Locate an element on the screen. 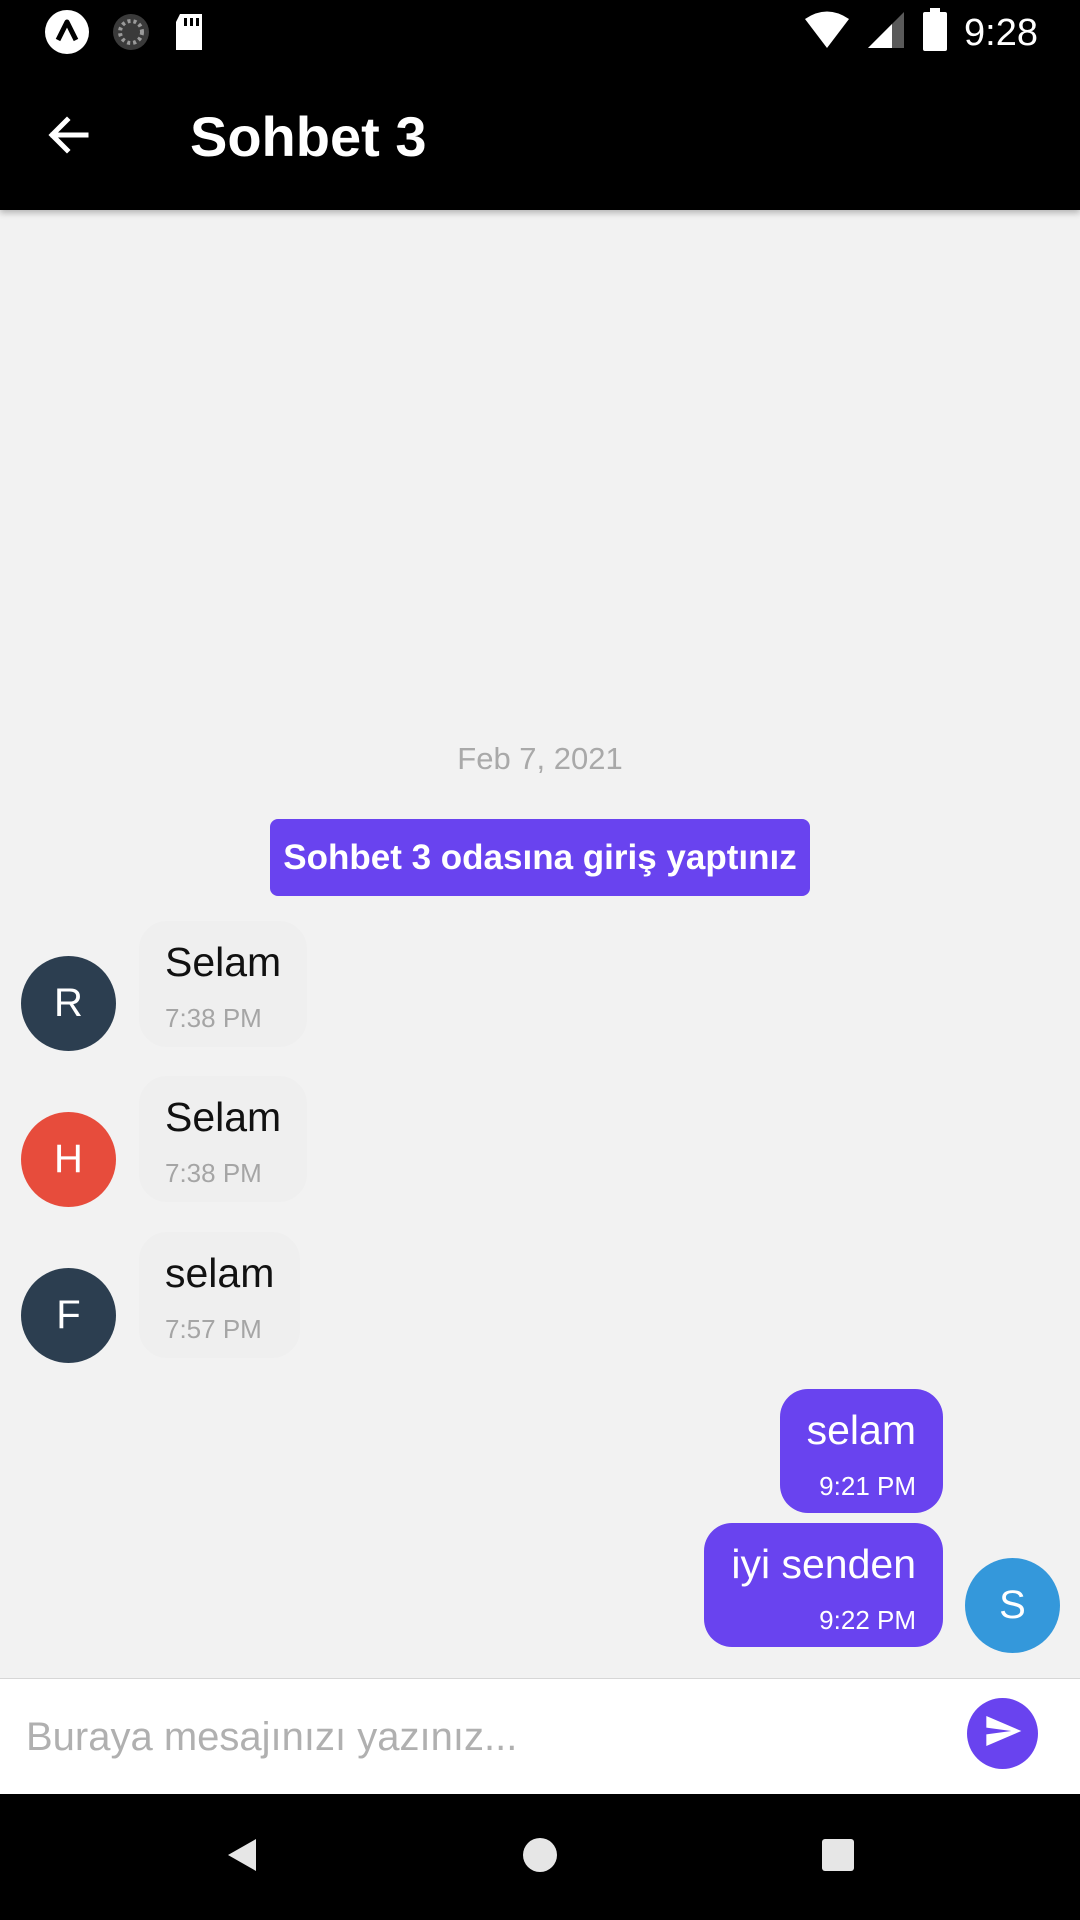 The height and width of the screenshot is (1920, 1080). send-icon is located at coordinates (1003, 1733).